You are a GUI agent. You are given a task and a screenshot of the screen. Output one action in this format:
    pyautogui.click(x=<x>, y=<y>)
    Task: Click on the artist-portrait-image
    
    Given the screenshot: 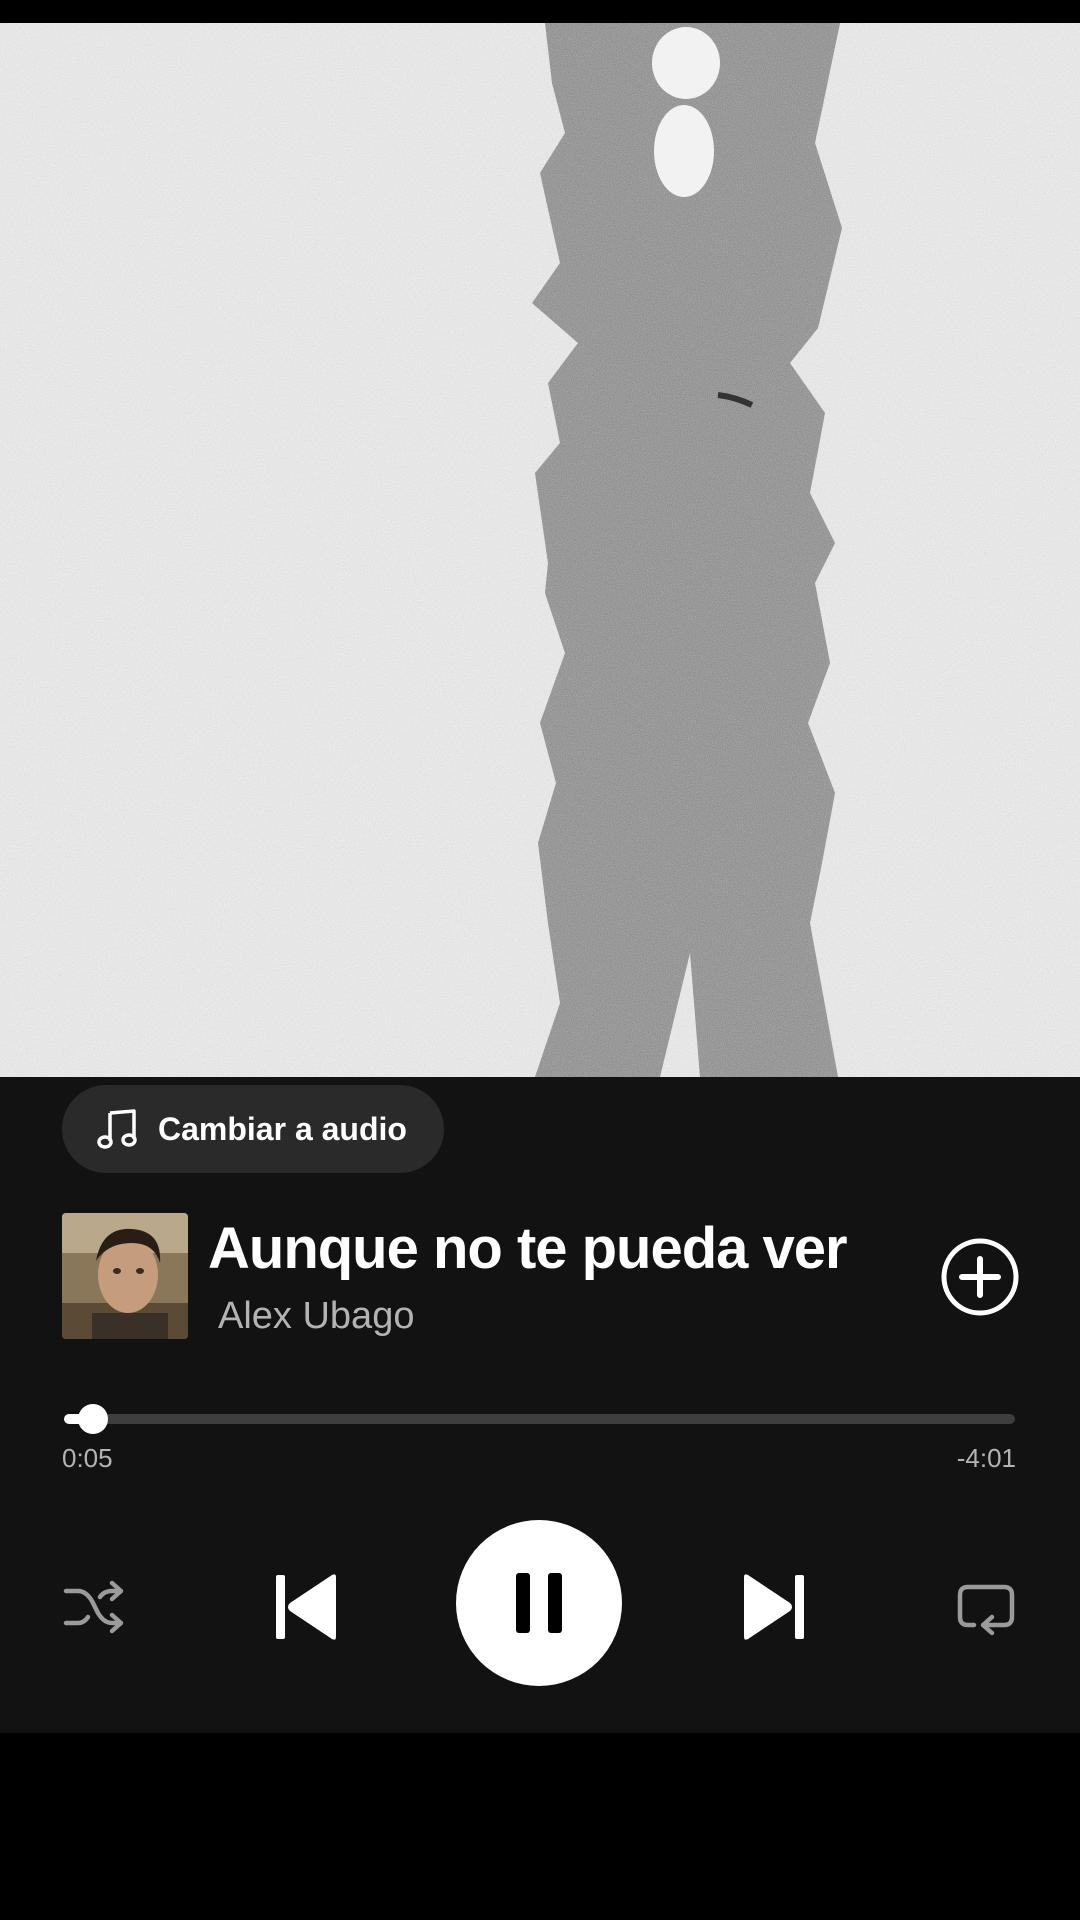 What is the action you would take?
    pyautogui.click(x=125, y=1276)
    